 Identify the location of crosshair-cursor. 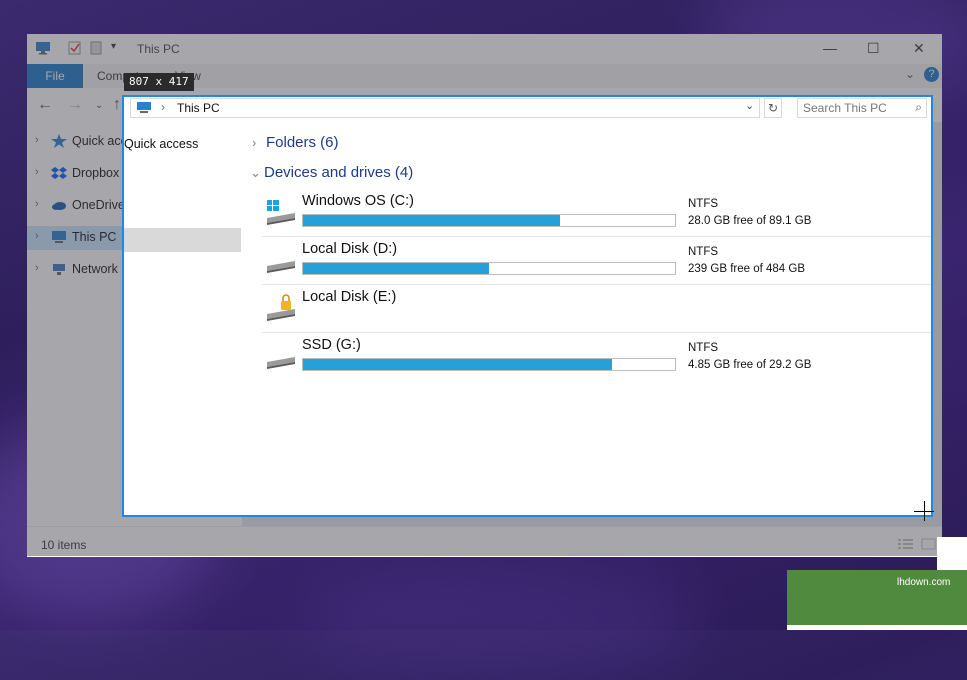
(924, 511).